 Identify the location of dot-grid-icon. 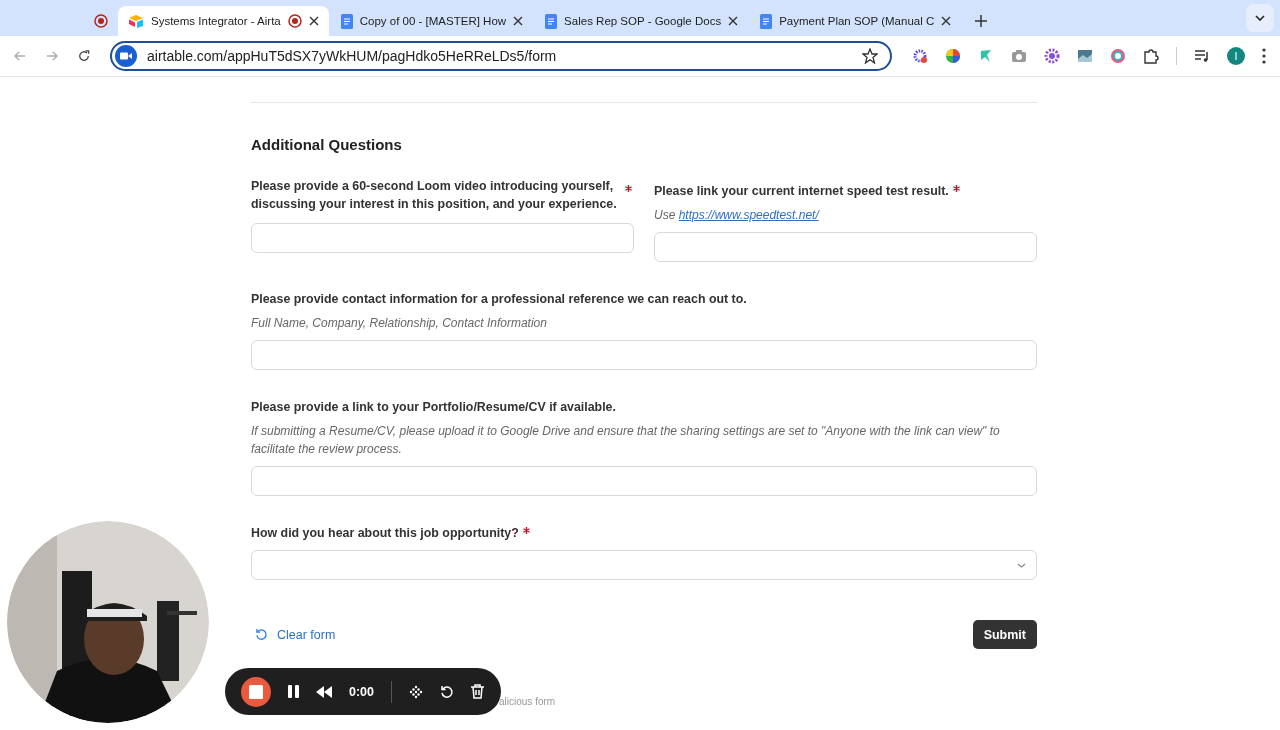
(416, 691).